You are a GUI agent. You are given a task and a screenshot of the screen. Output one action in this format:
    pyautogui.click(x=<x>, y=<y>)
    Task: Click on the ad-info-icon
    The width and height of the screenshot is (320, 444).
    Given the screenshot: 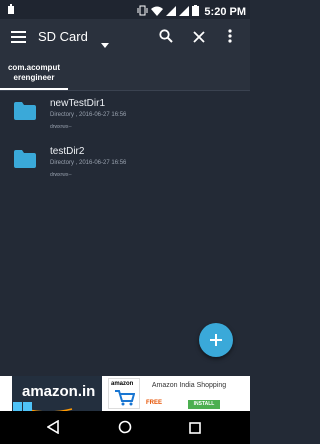 What is the action you would take?
    pyautogui.click(x=17, y=406)
    